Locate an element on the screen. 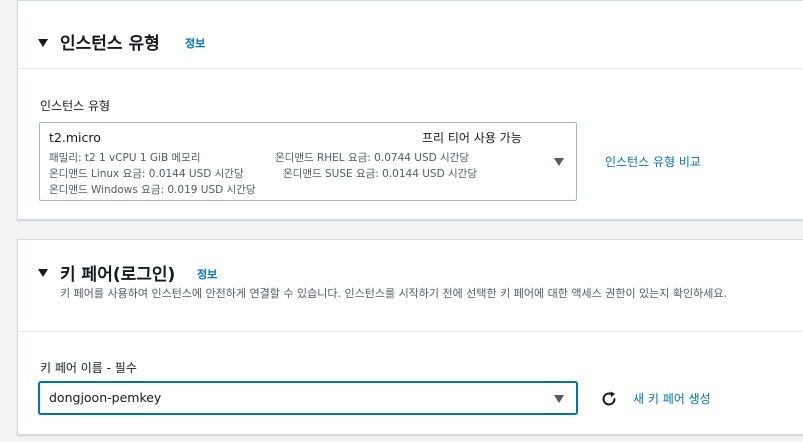  create-key-pair-link: 새 키 페어 생성 is located at coordinates (672, 398).